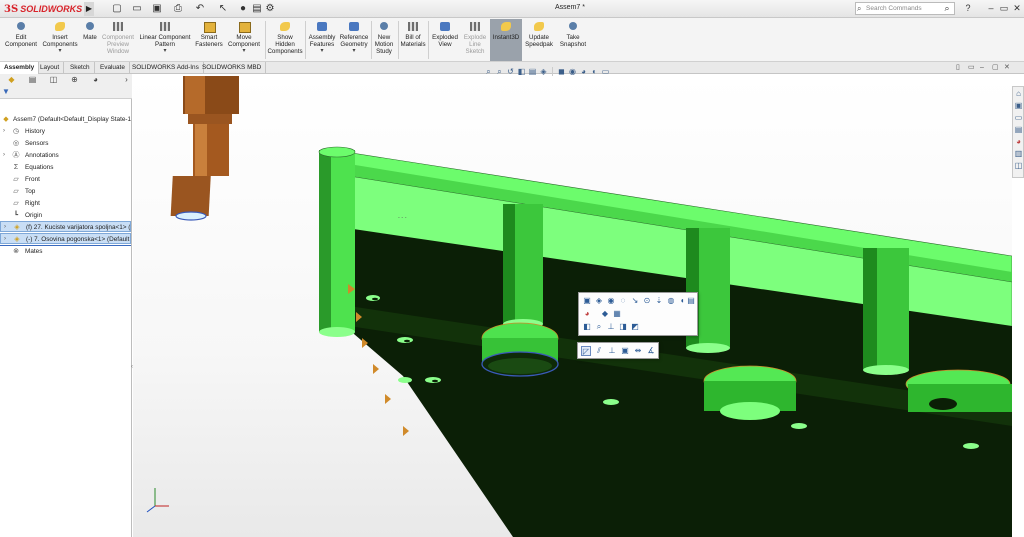 The width and height of the screenshot is (1024, 537). What do you see at coordinates (60, 37) in the screenshot?
I see `insert-components-button: Insert Components ▾` at bounding box center [60, 37].